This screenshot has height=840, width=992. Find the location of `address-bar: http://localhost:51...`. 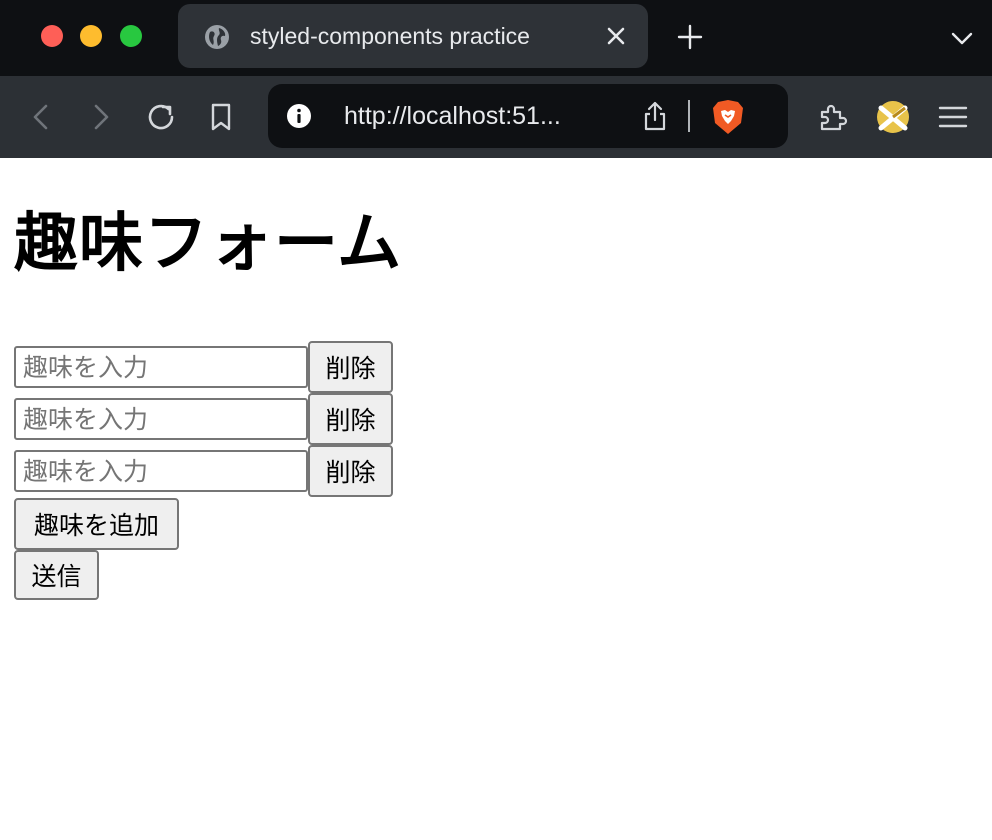

address-bar: http://localhost:51... is located at coordinates (528, 116).